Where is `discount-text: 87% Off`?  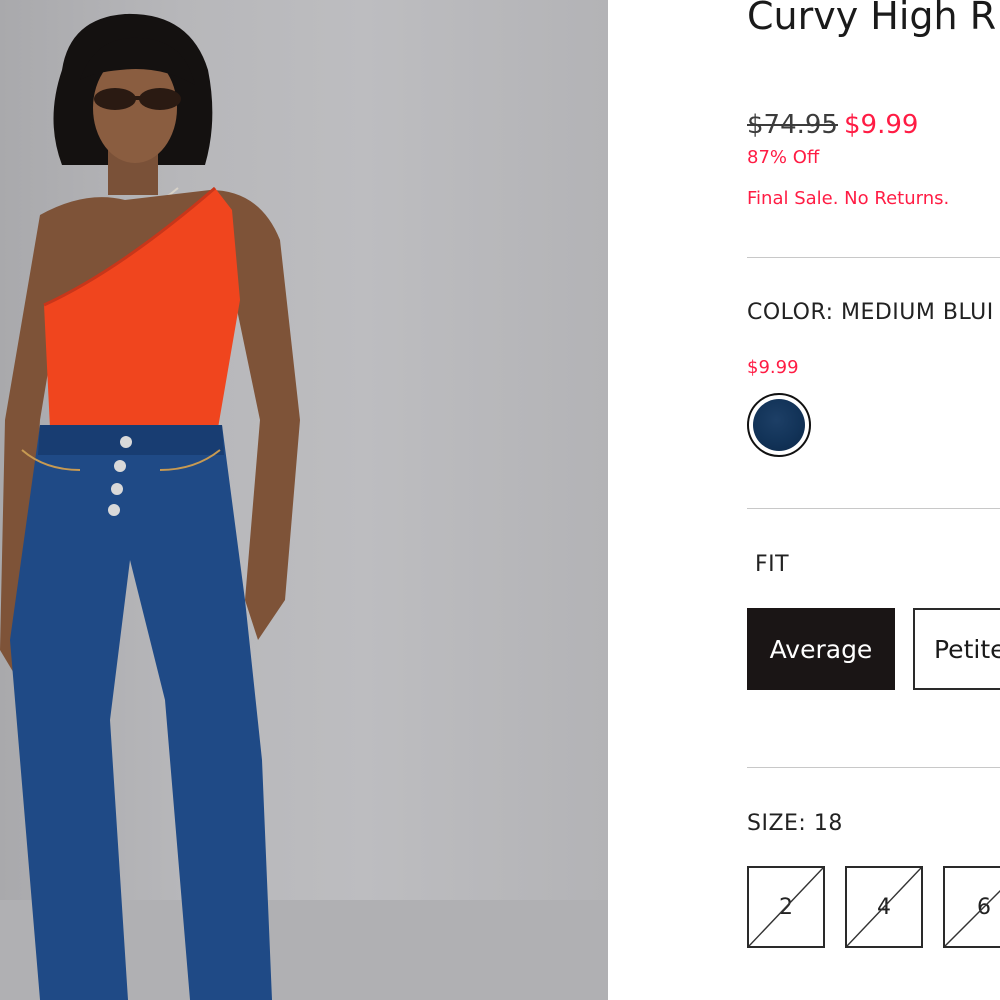
discount-text: 87% Off is located at coordinates (783, 157).